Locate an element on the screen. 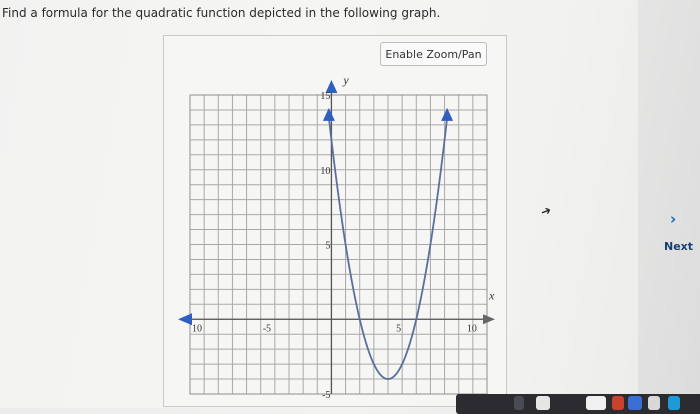 Image resolution: width=700 pixels, height=414 pixels. y-tick-label: 10 is located at coordinates (325, 171).